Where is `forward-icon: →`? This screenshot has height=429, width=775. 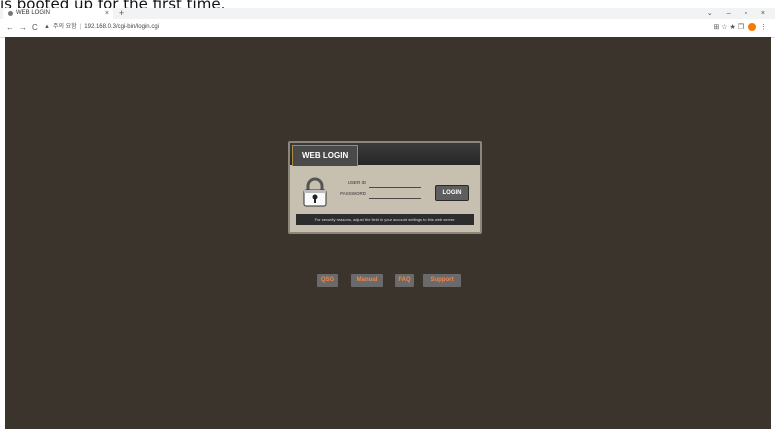
forward-icon: → is located at coordinates (23, 28).